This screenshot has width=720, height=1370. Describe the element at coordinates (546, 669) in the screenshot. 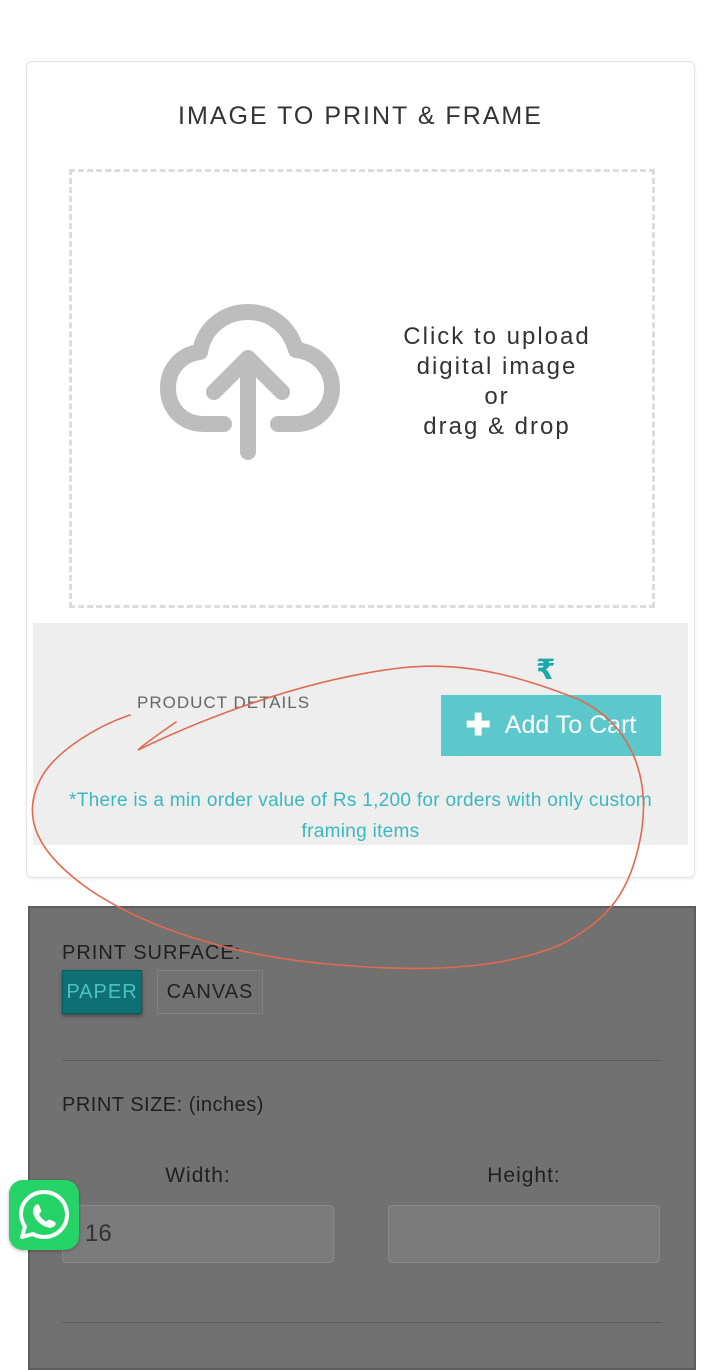

I see `rupee-icon: ₹` at that location.